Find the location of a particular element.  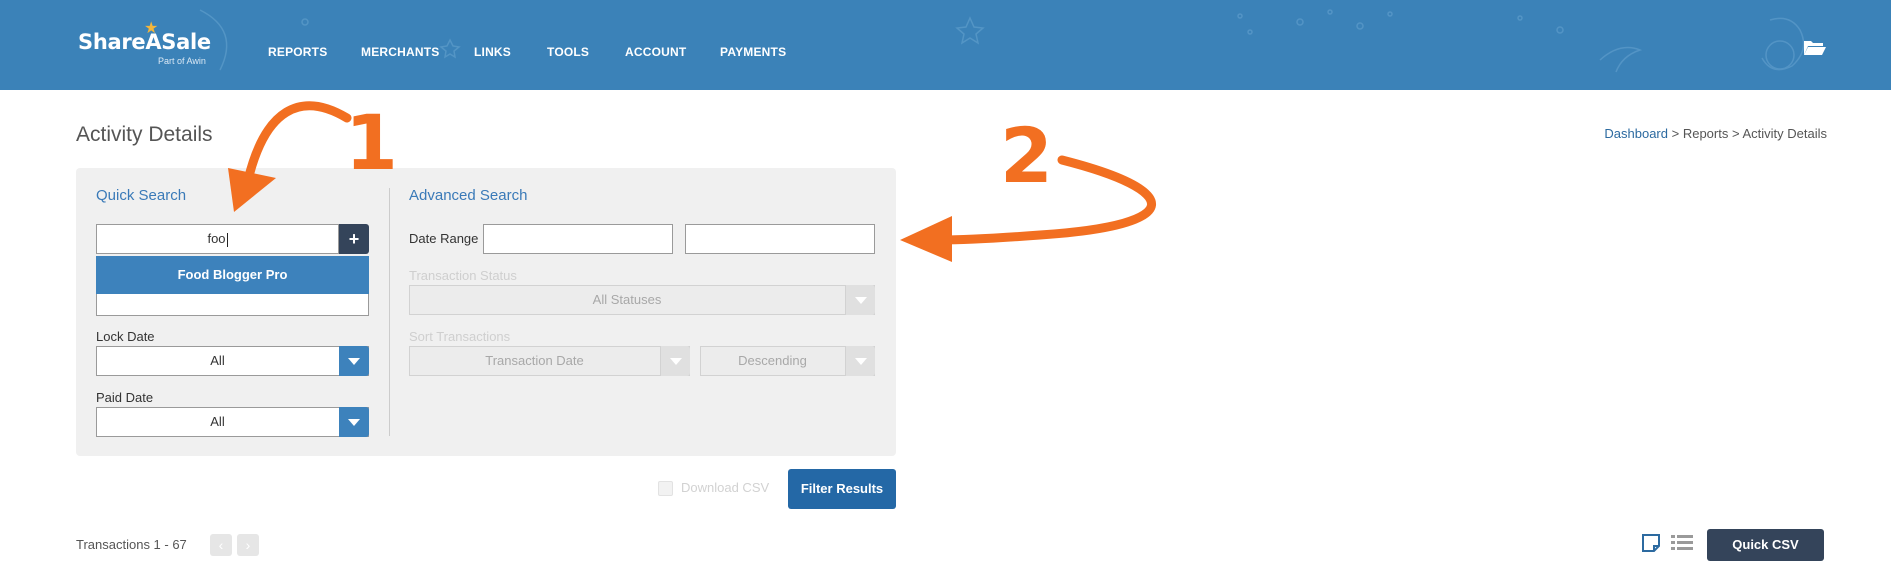

annotation-number-2: 2 is located at coordinates (1026, 155).